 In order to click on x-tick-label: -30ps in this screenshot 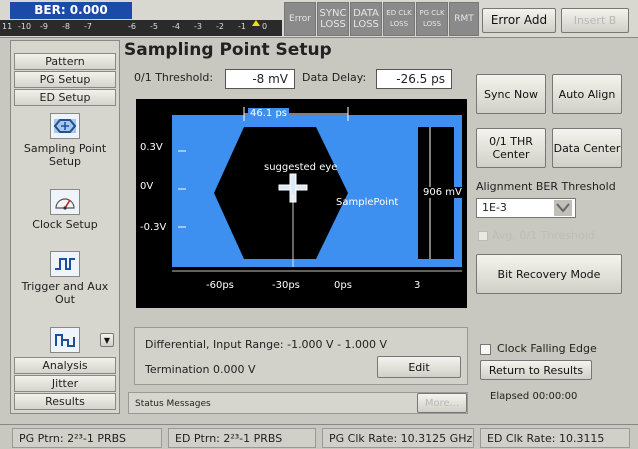, I will do `click(286, 285)`.